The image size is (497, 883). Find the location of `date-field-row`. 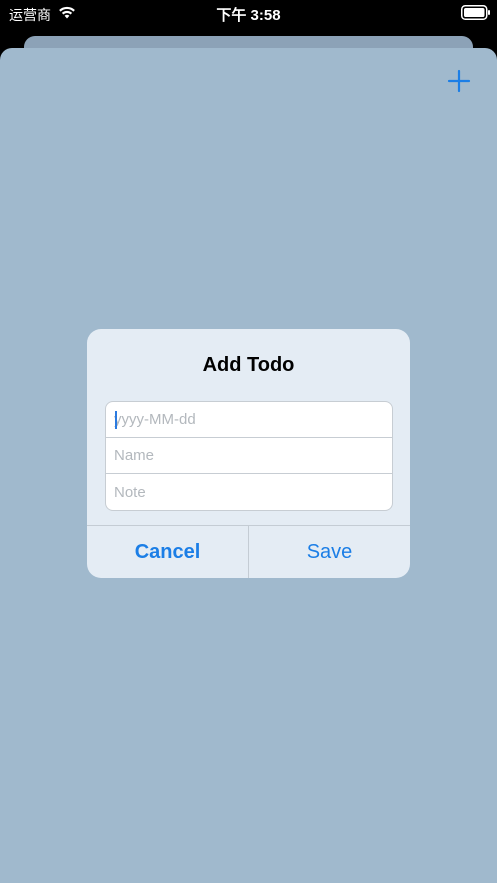

date-field-row is located at coordinates (249, 420).